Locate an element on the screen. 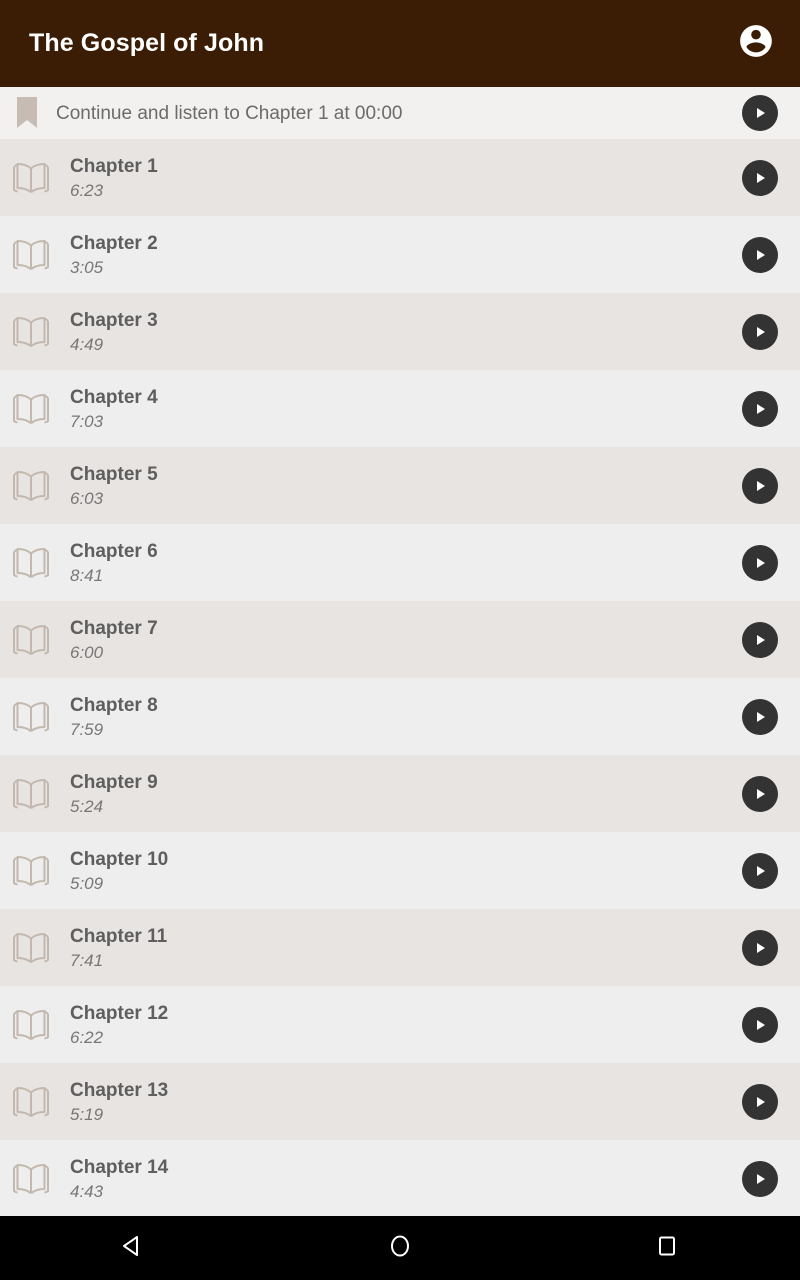 This screenshot has height=1280, width=800. chapter-row: Chapter 5 6:03 is located at coordinates (400, 485).